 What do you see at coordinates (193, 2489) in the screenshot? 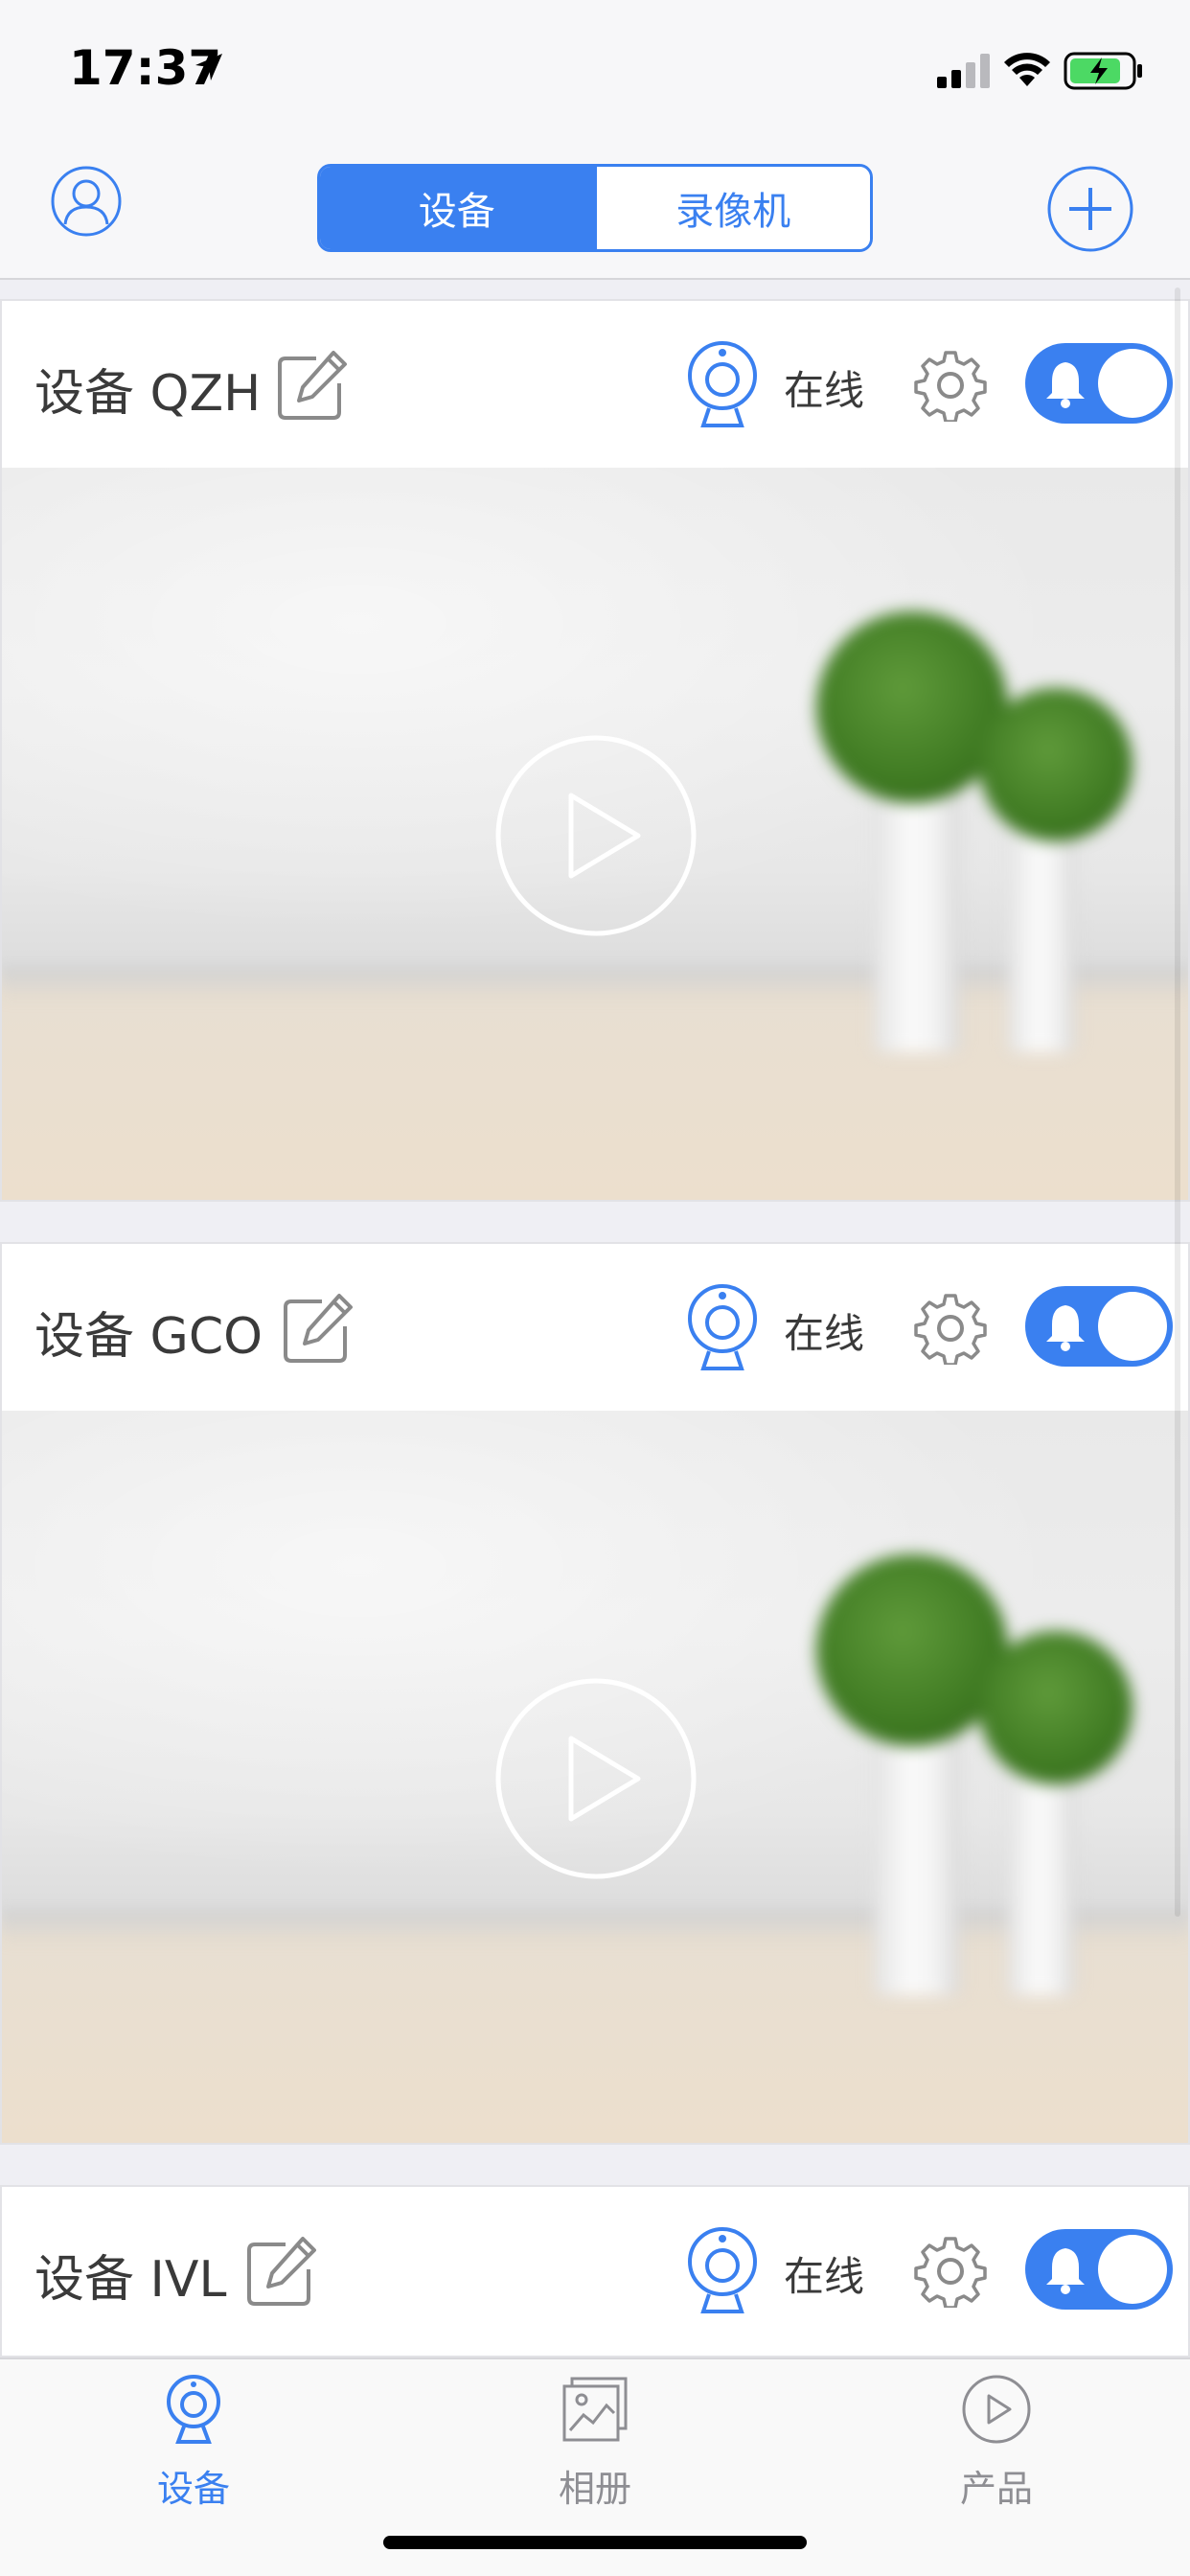
I see `tab-label: 设备` at bounding box center [193, 2489].